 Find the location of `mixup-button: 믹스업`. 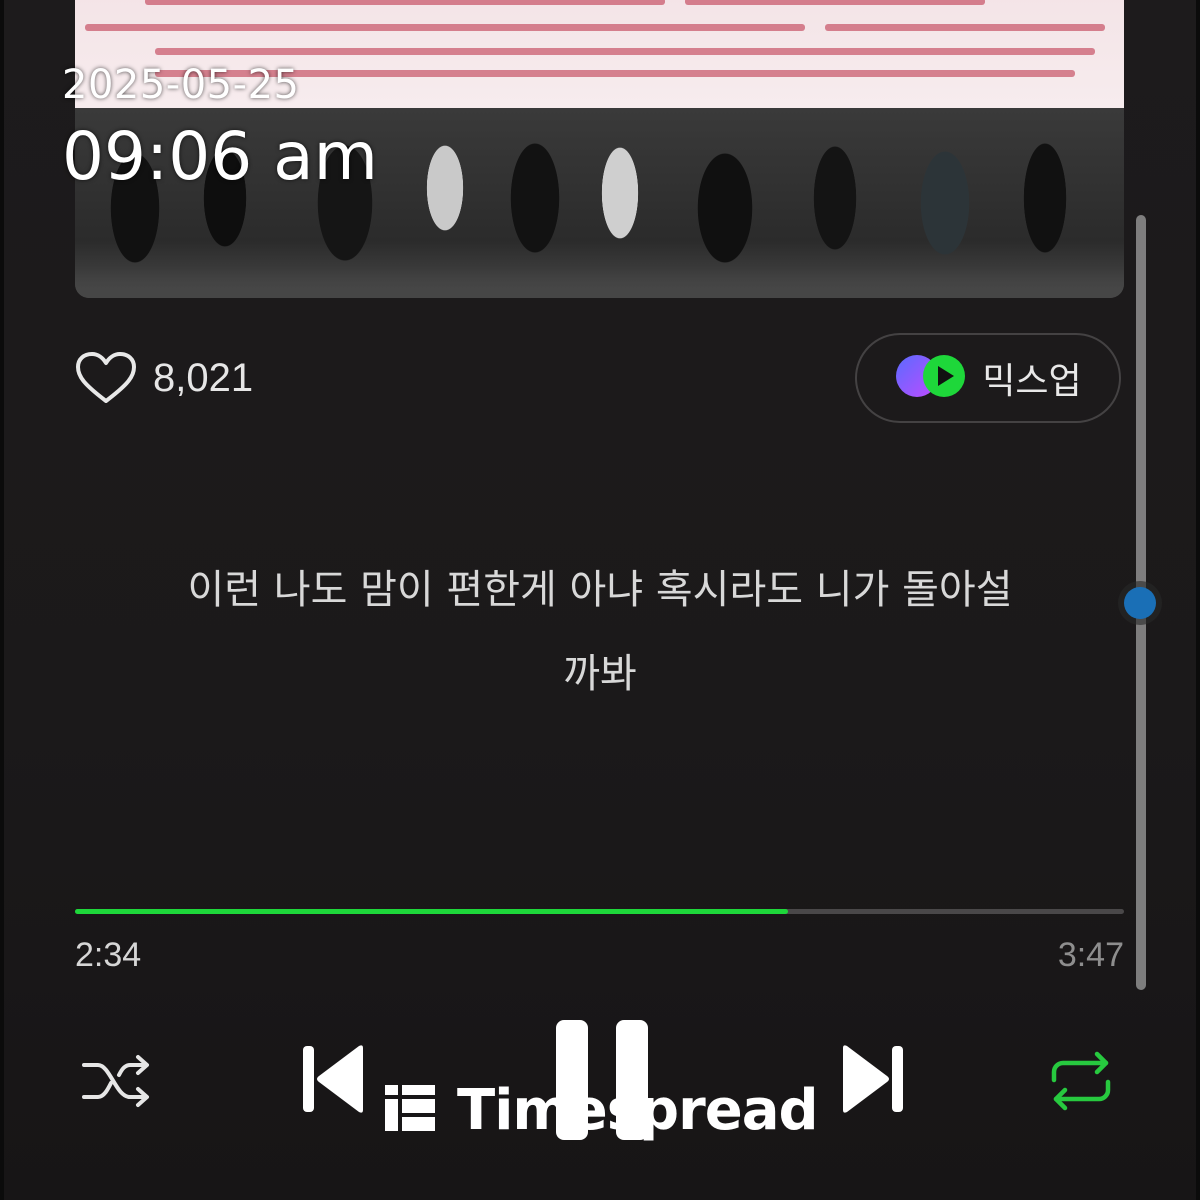

mixup-button: 믹스업 is located at coordinates (988, 378).